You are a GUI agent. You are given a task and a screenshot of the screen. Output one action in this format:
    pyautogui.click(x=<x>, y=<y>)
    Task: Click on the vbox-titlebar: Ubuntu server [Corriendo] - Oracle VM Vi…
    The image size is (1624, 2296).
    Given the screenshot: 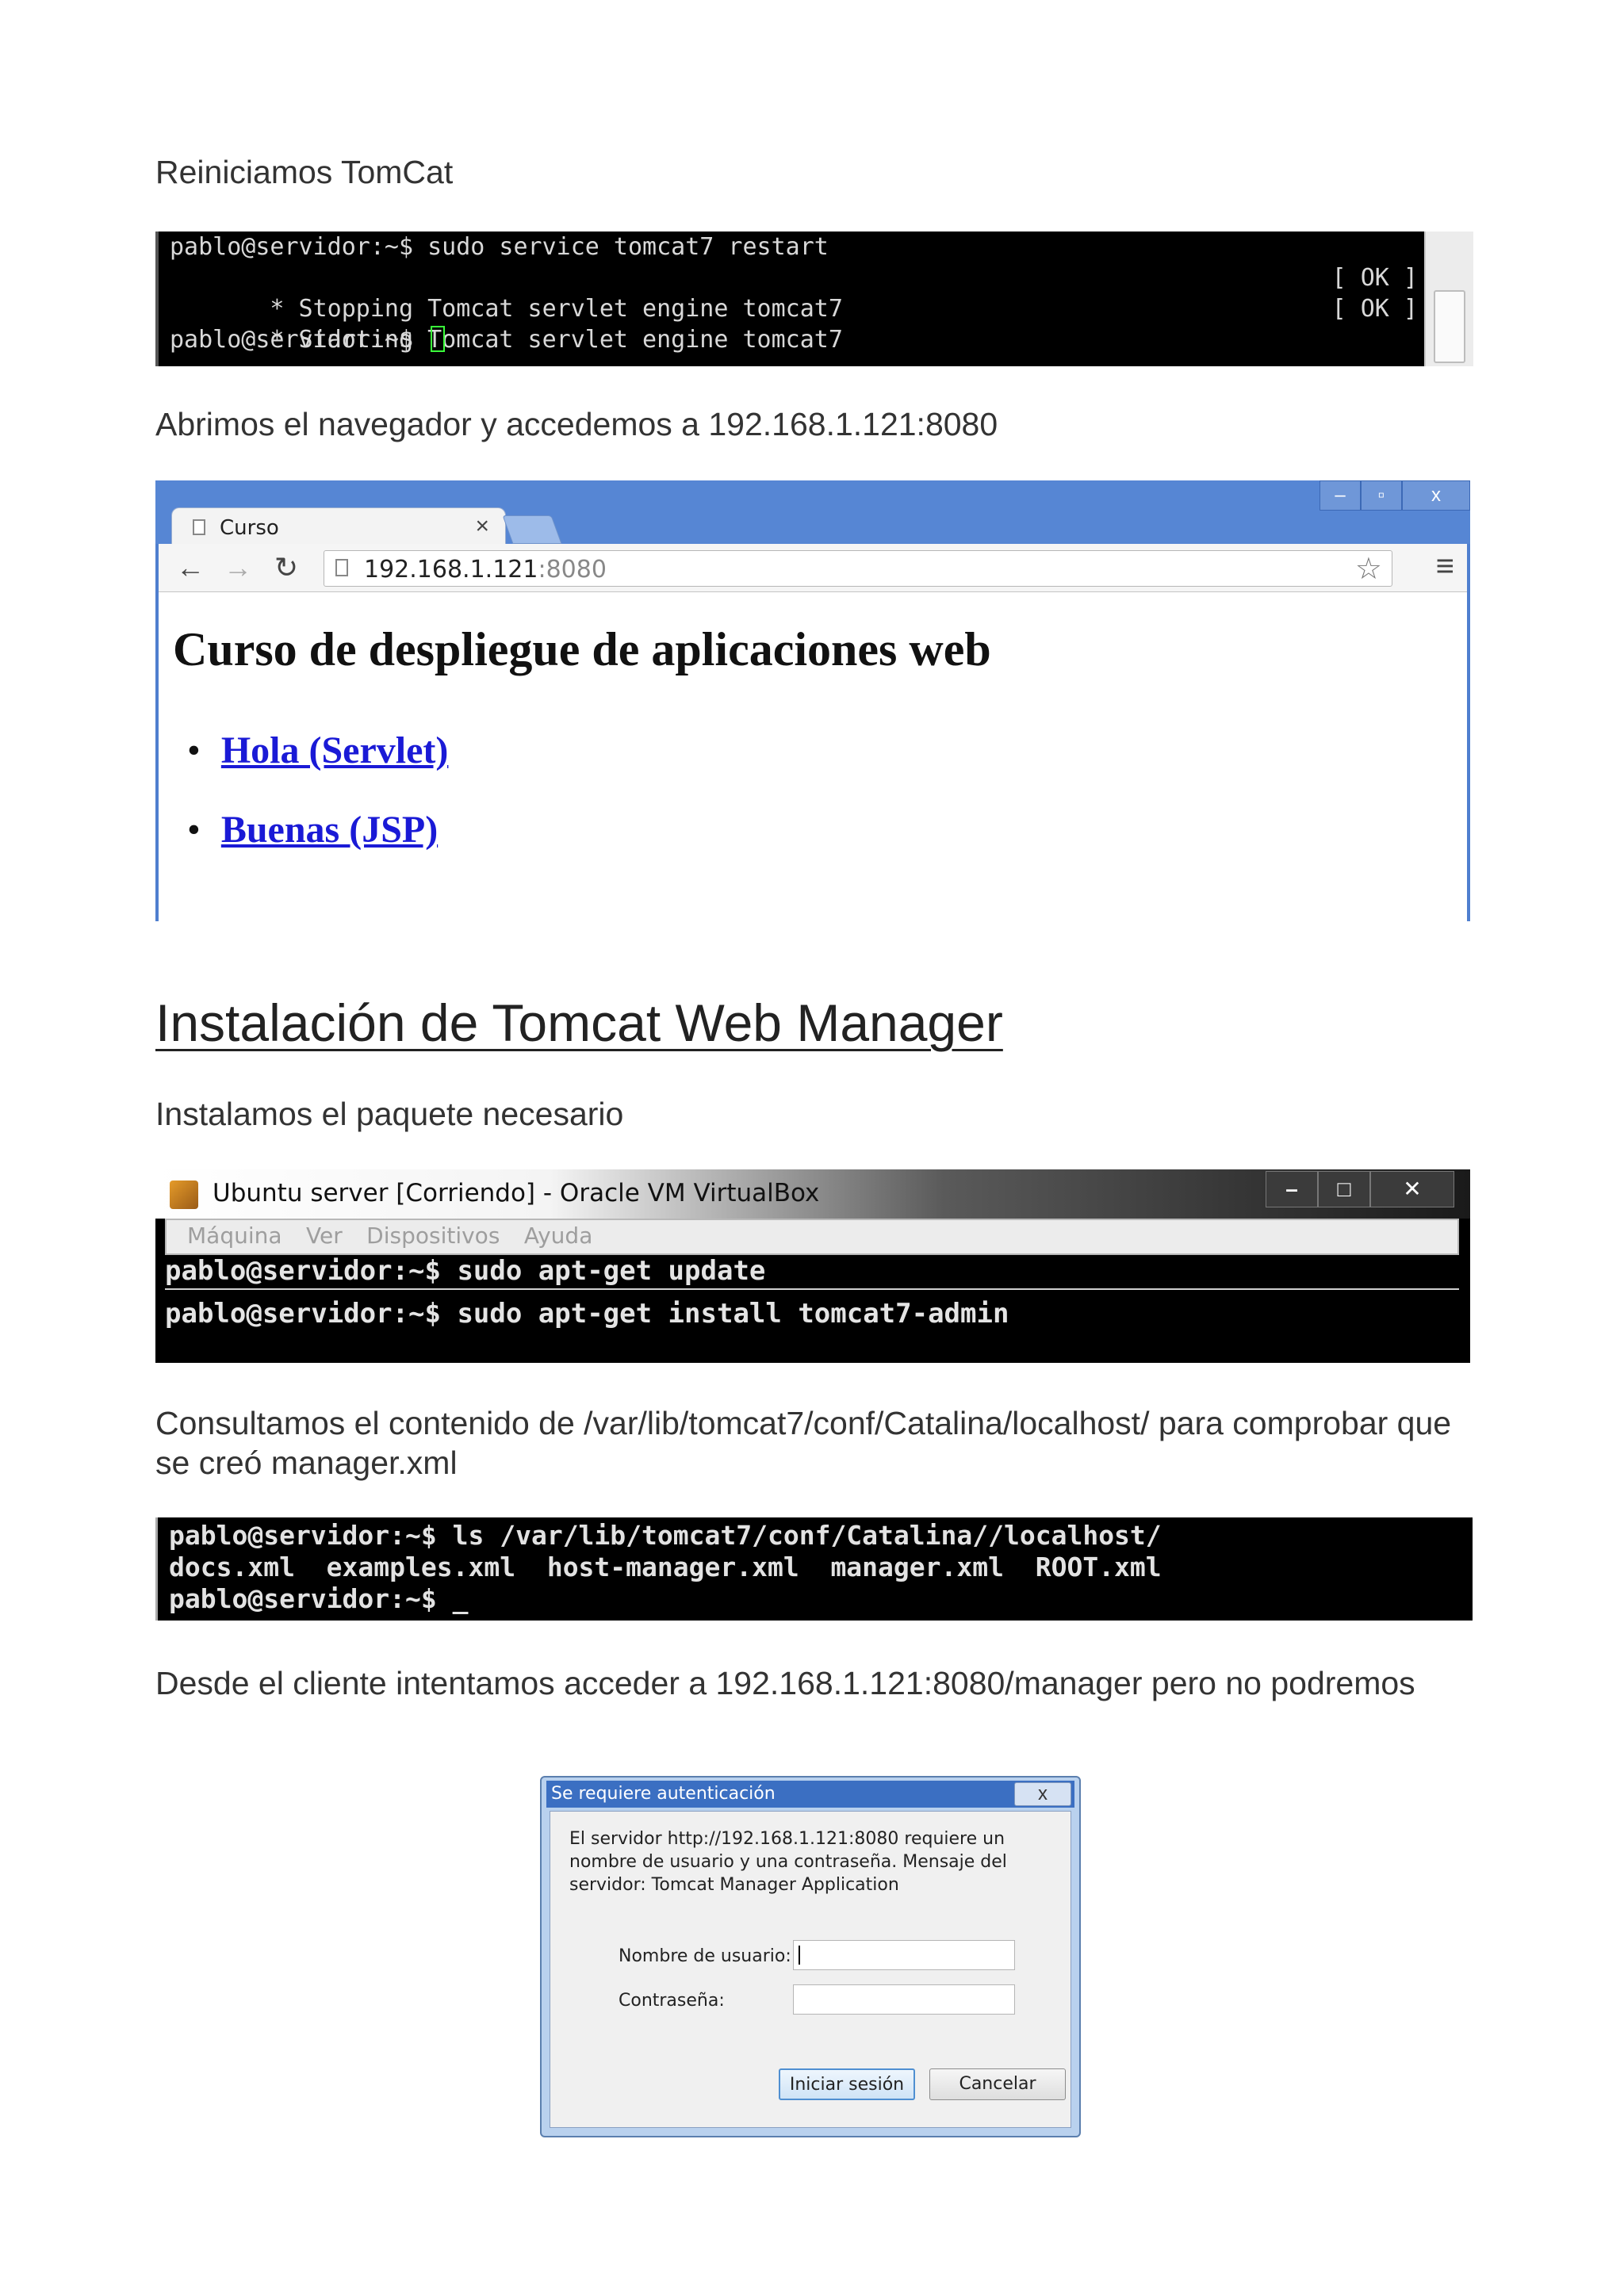 What is the action you would take?
    pyautogui.click(x=812, y=1194)
    